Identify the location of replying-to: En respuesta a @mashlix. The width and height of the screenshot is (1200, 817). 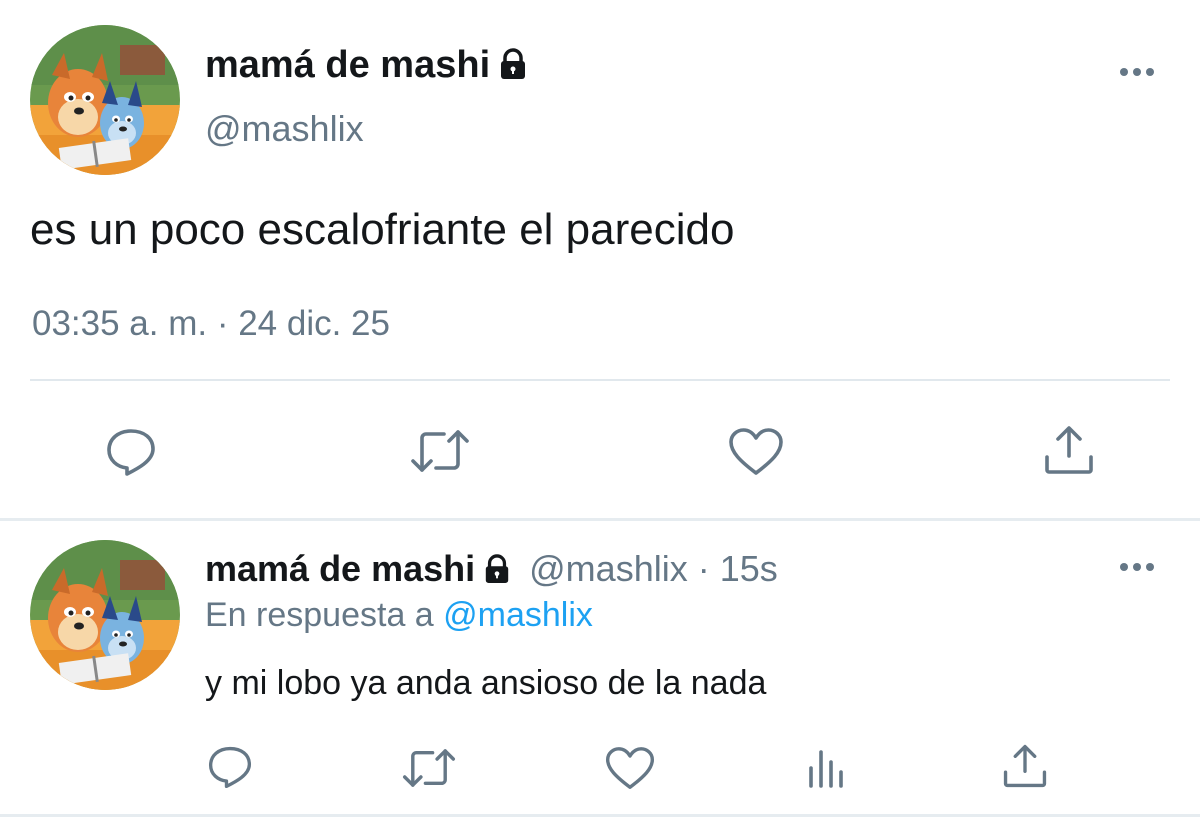
(399, 615).